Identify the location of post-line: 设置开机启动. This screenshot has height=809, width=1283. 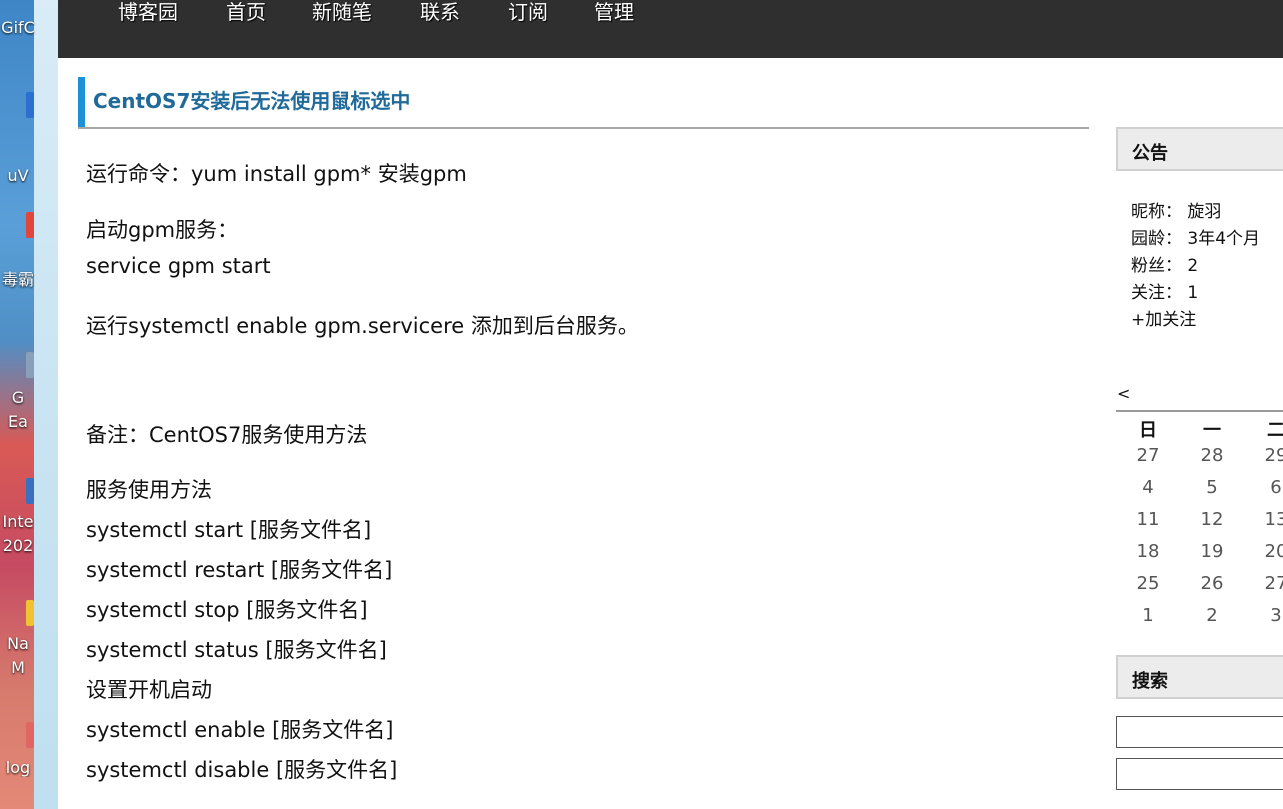
(149, 690).